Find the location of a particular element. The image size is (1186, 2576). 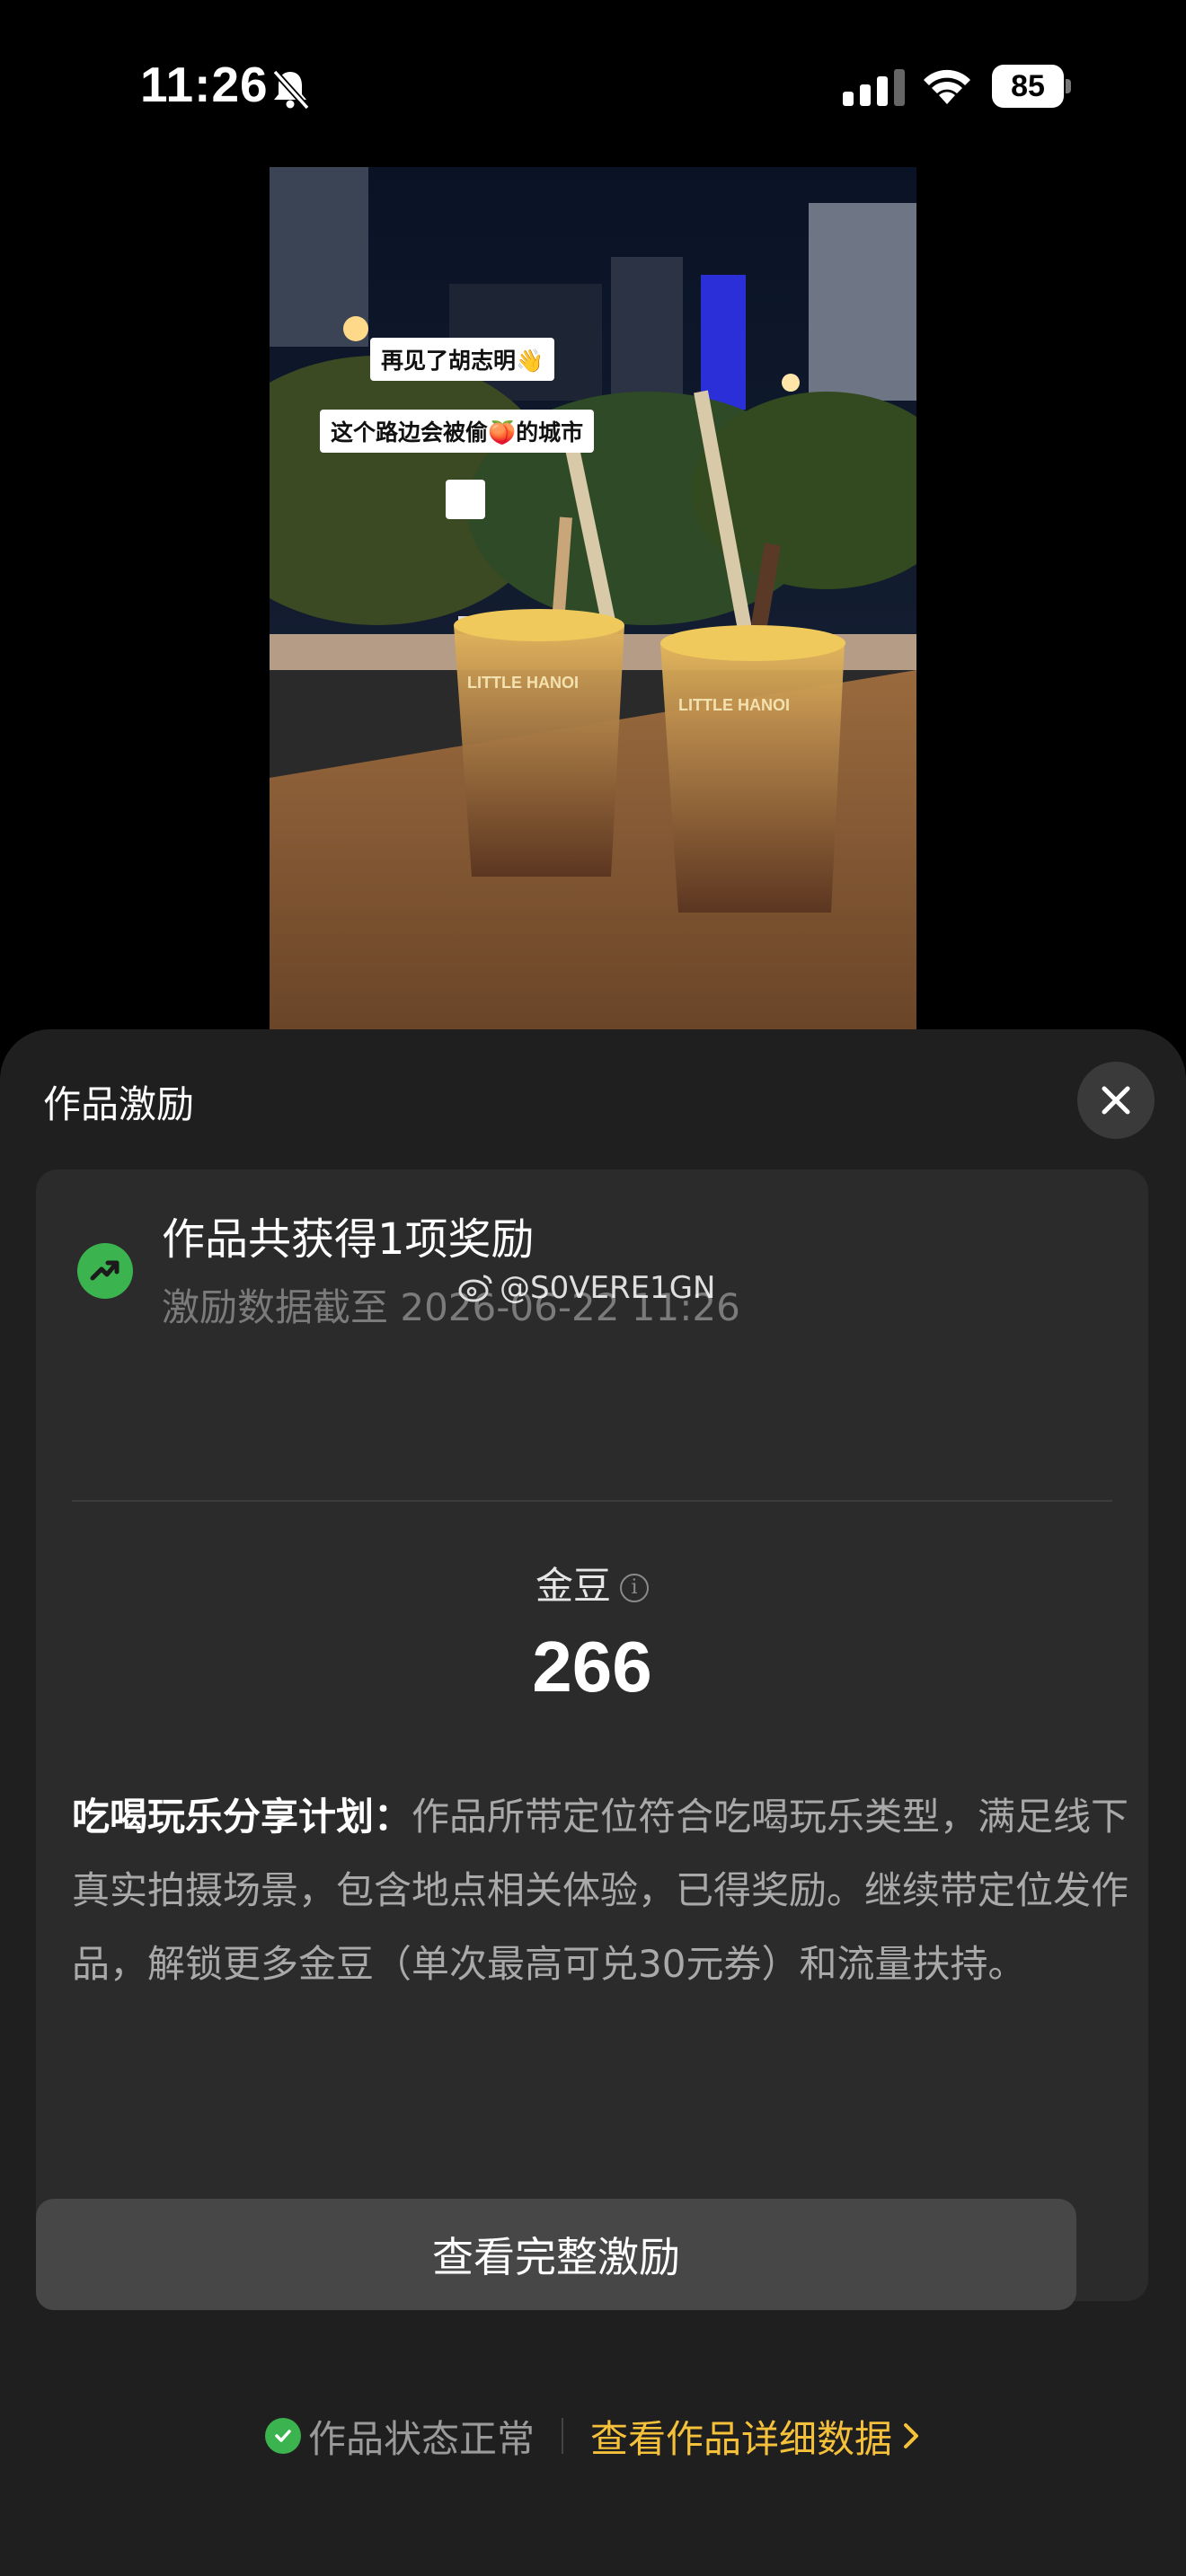

clock: 11:26 is located at coordinates (204, 84).